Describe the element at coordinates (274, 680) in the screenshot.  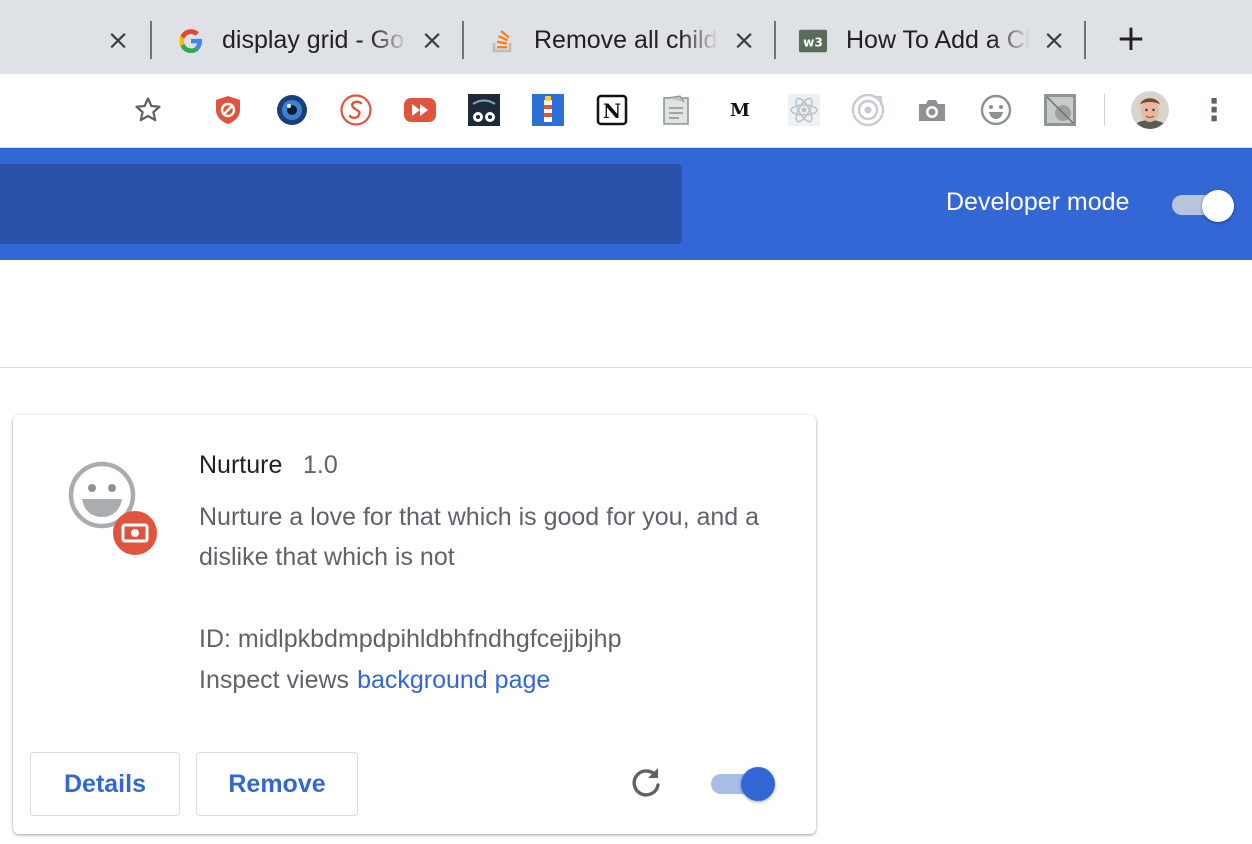
I see `inspect-views-label: Inspect views` at that location.